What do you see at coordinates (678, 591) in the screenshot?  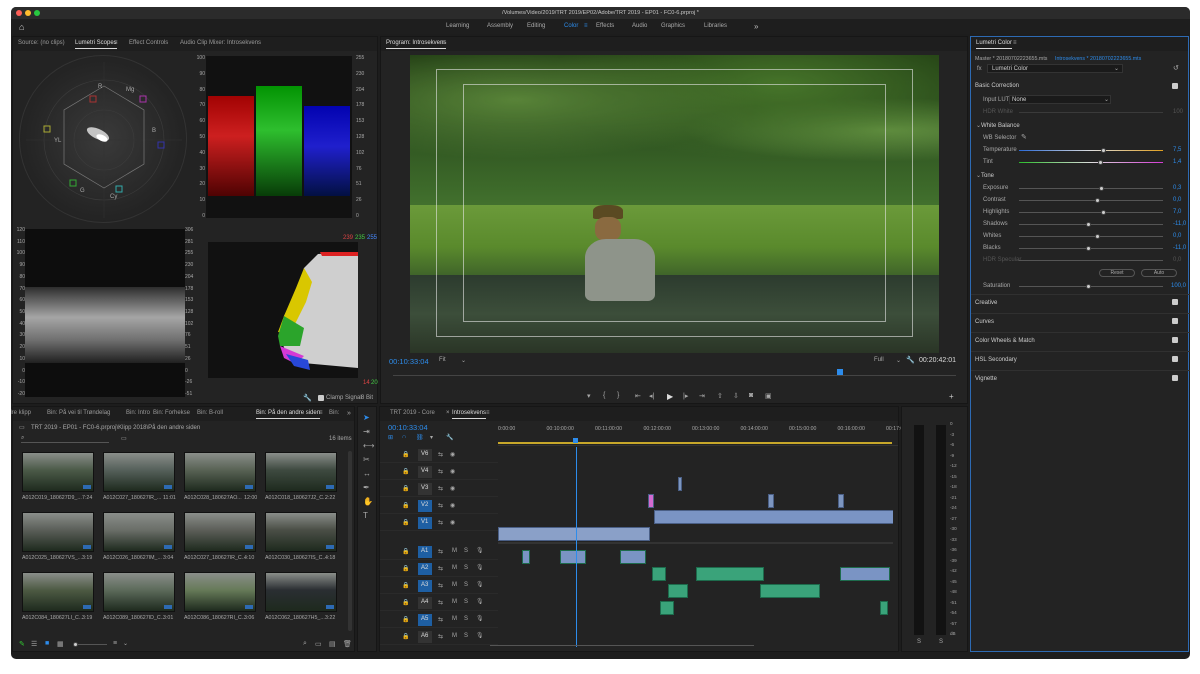 I see `a3-clip-a` at bounding box center [678, 591].